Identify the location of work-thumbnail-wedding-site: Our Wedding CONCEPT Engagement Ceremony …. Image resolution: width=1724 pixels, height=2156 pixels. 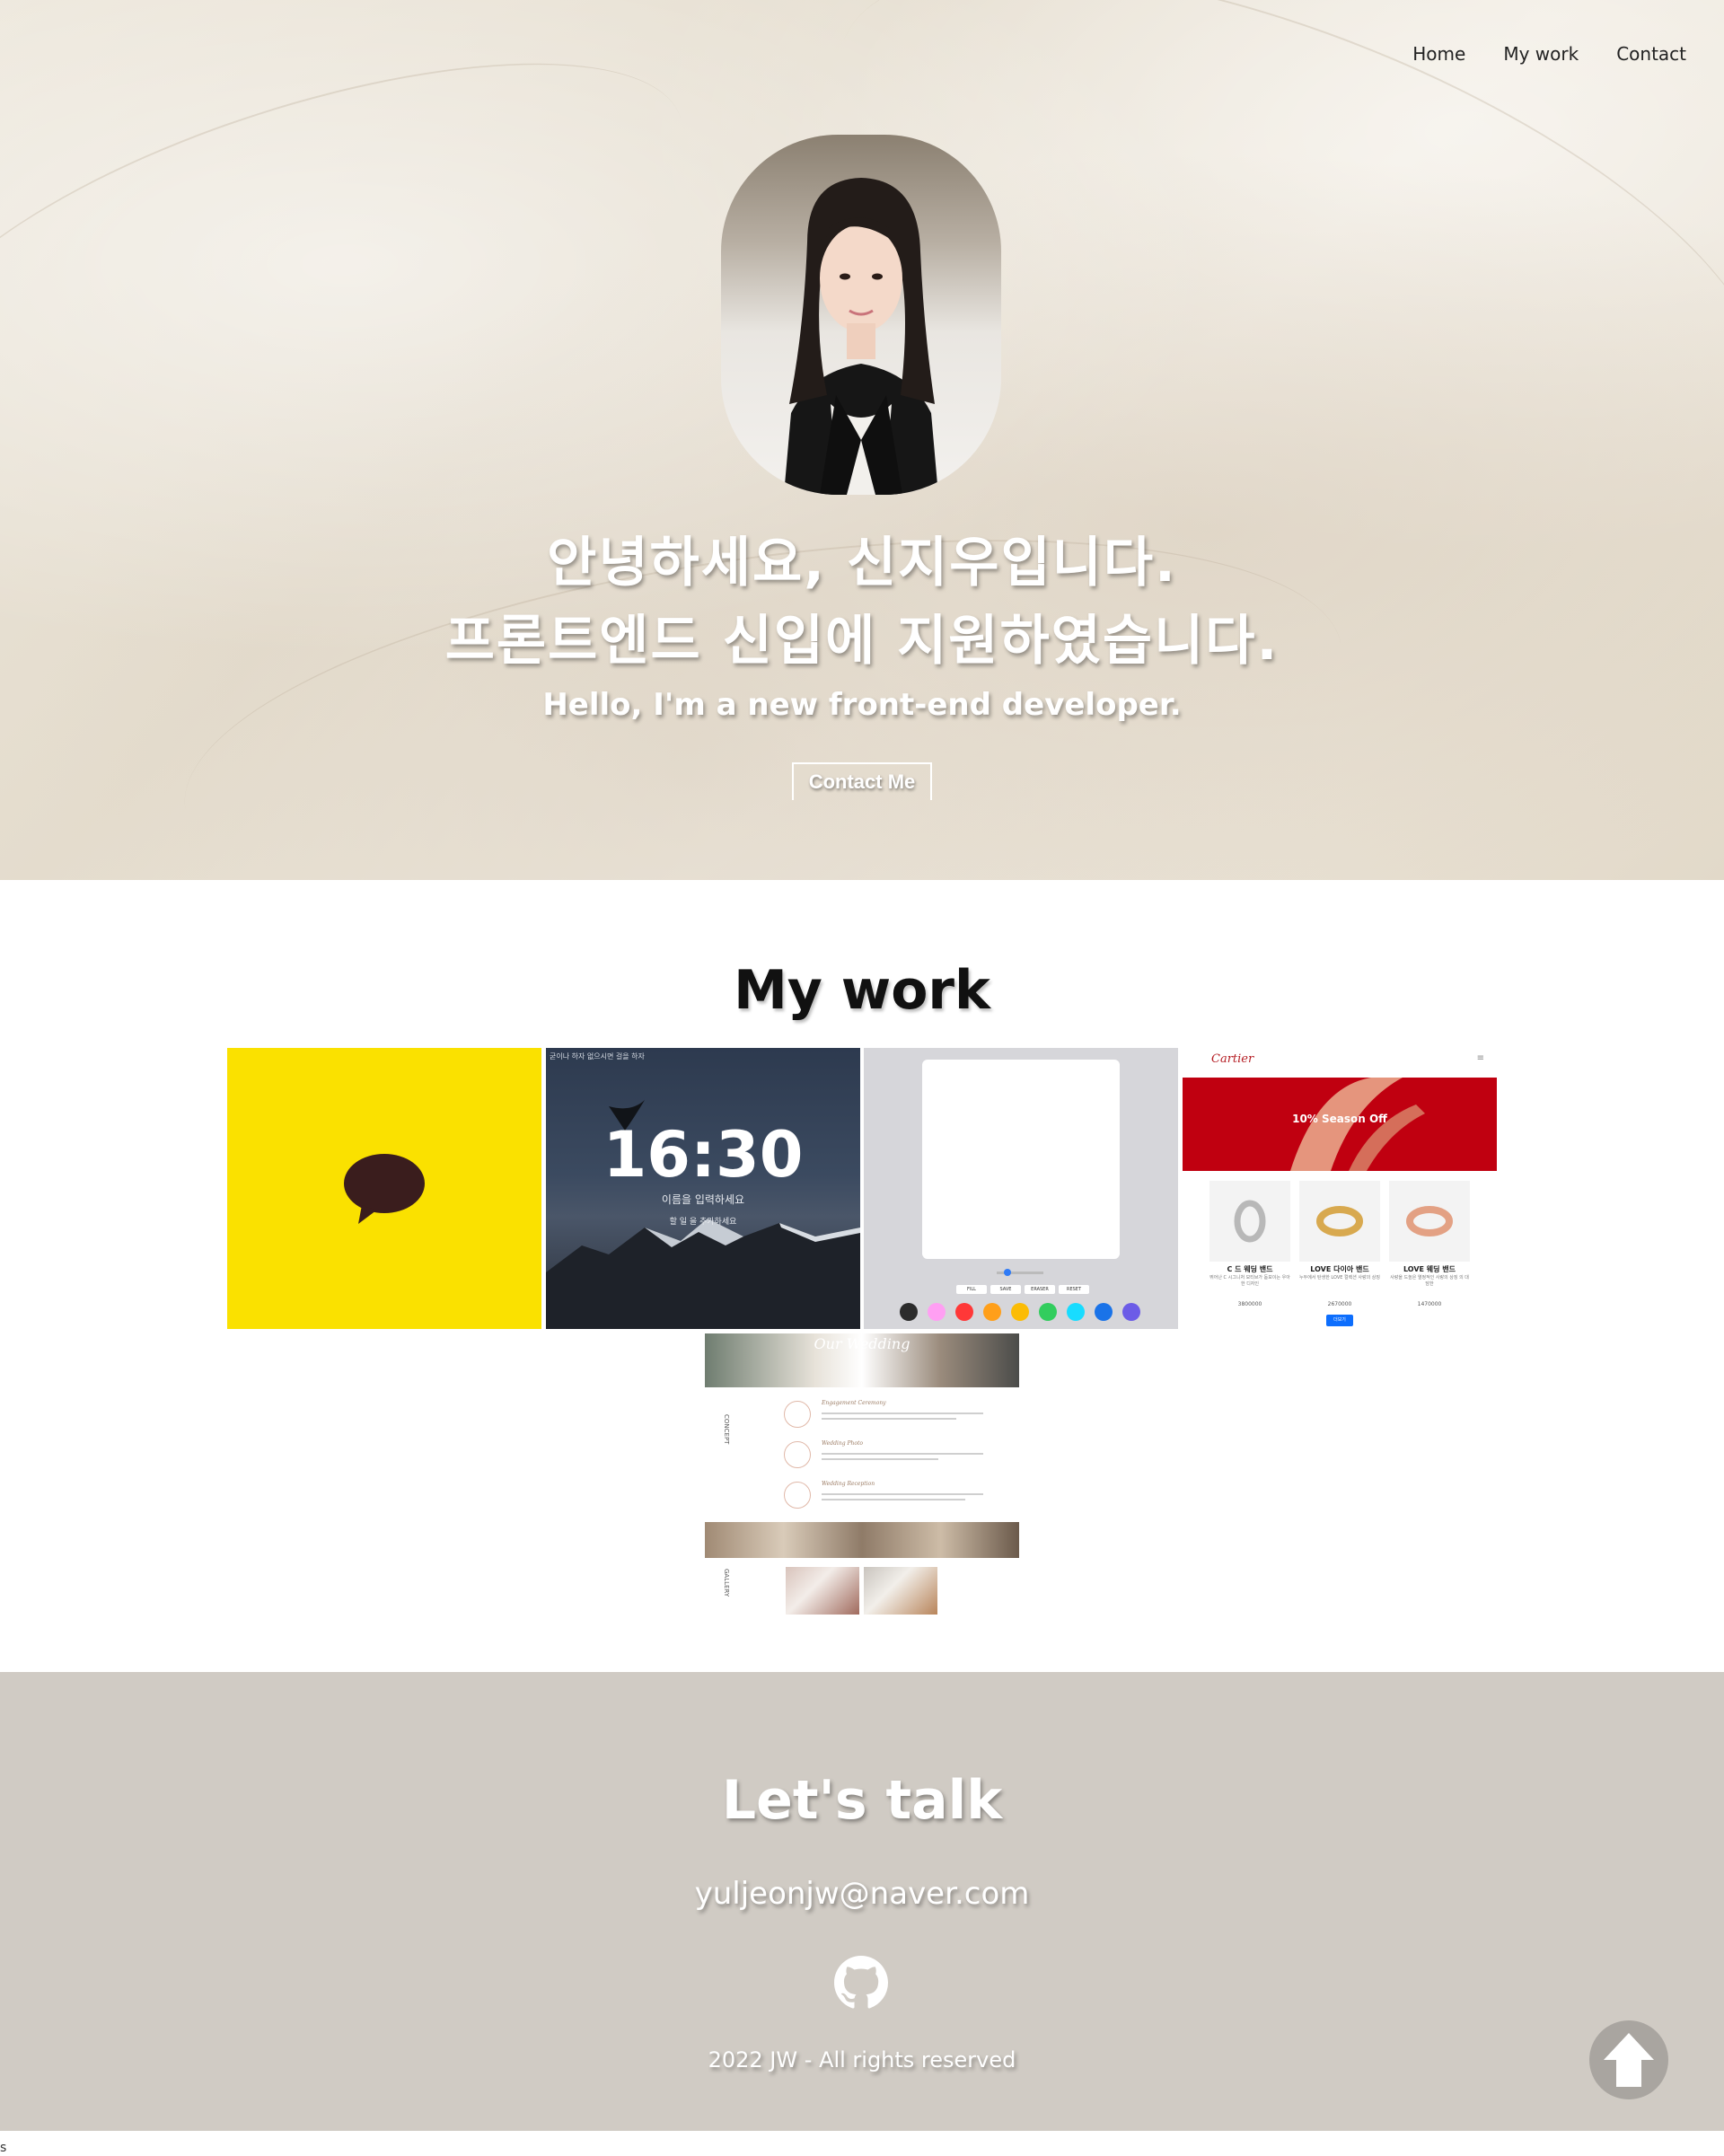
(862, 1474).